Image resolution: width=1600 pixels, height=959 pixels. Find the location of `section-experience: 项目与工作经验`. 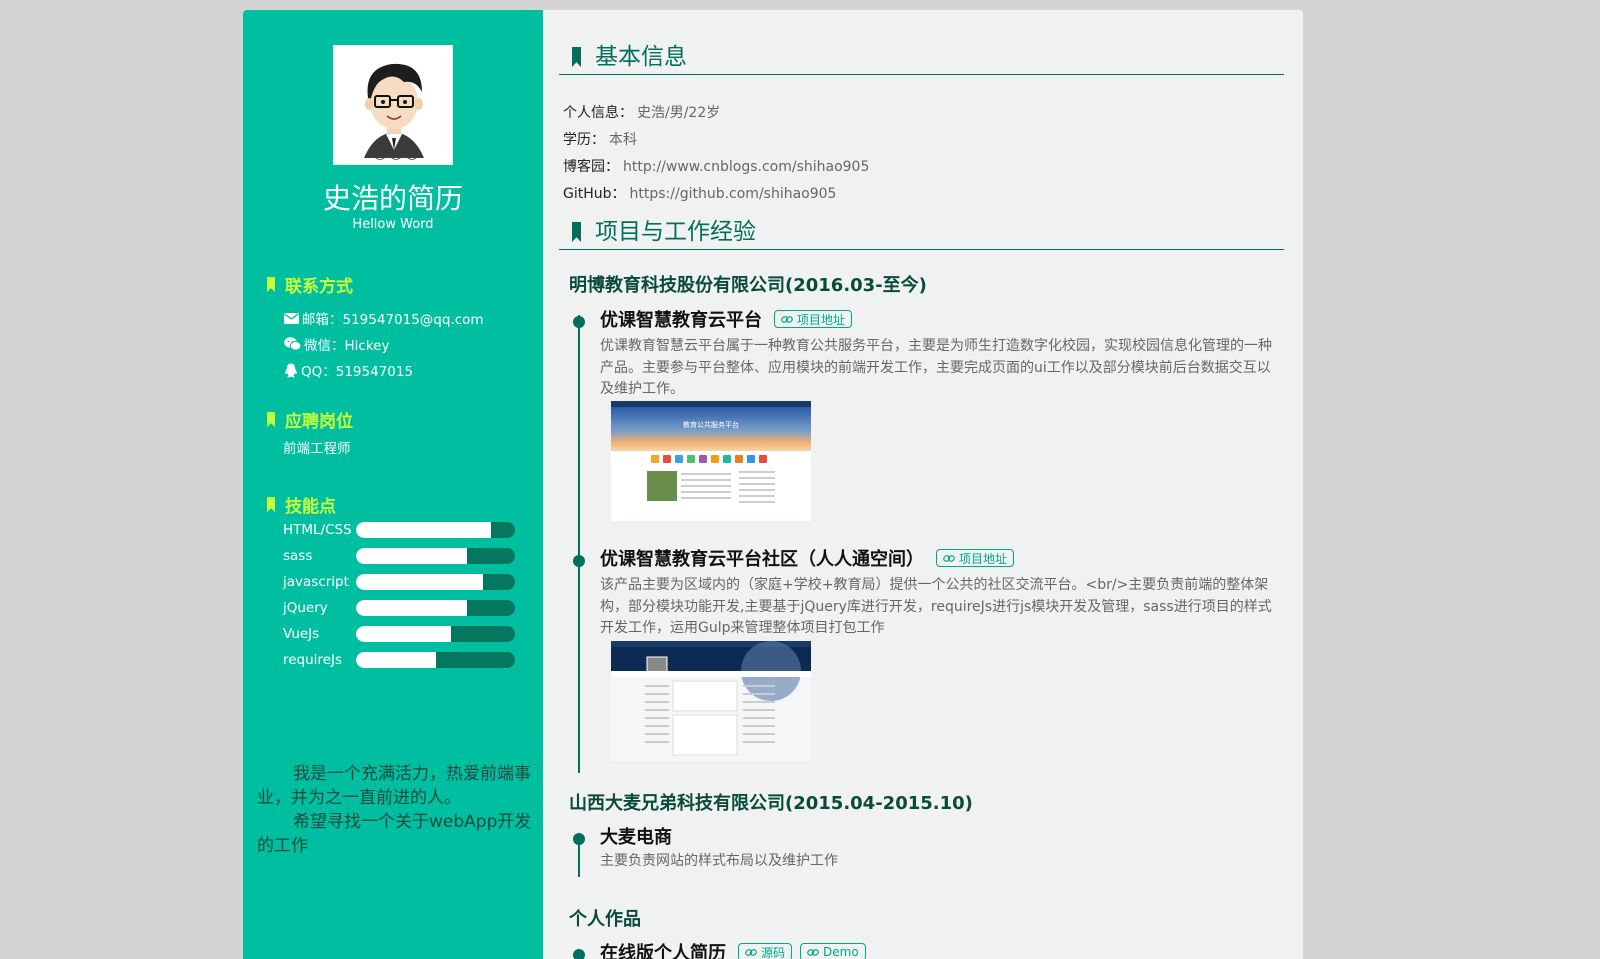

section-experience: 项目与工作经验 is located at coordinates (921, 233).